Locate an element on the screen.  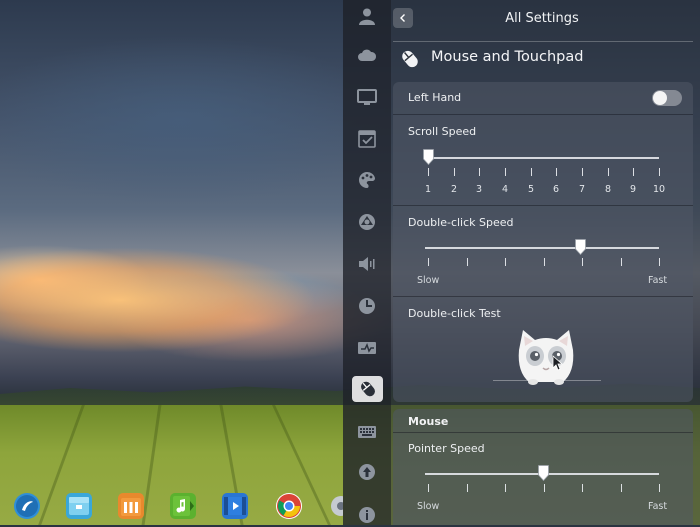
slider-tick-label: 5 is located at coordinates (531, 189).